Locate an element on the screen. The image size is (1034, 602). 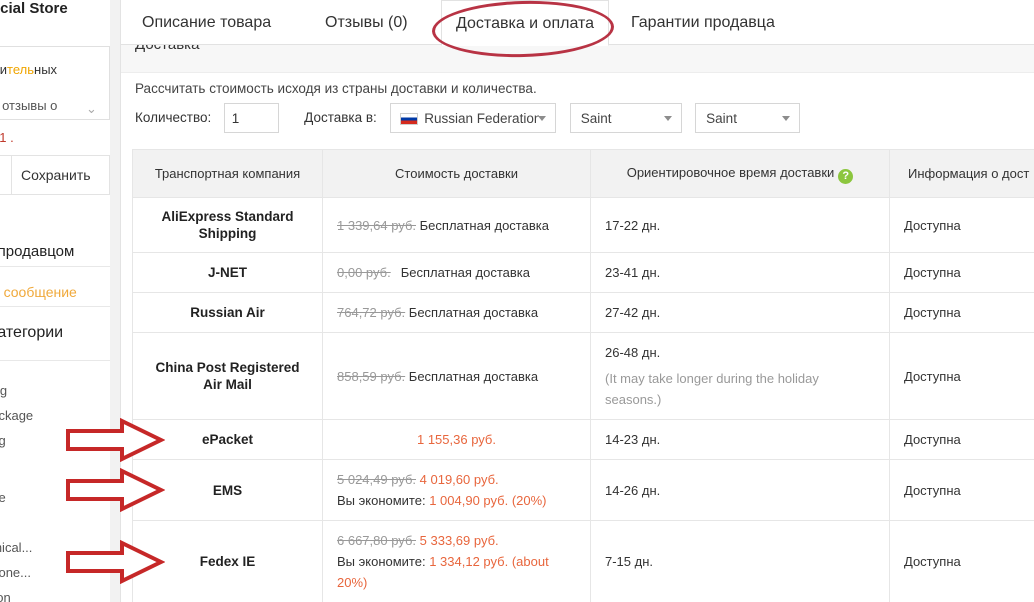
sidebar-category-item: be is located at coordinates (55, 472).